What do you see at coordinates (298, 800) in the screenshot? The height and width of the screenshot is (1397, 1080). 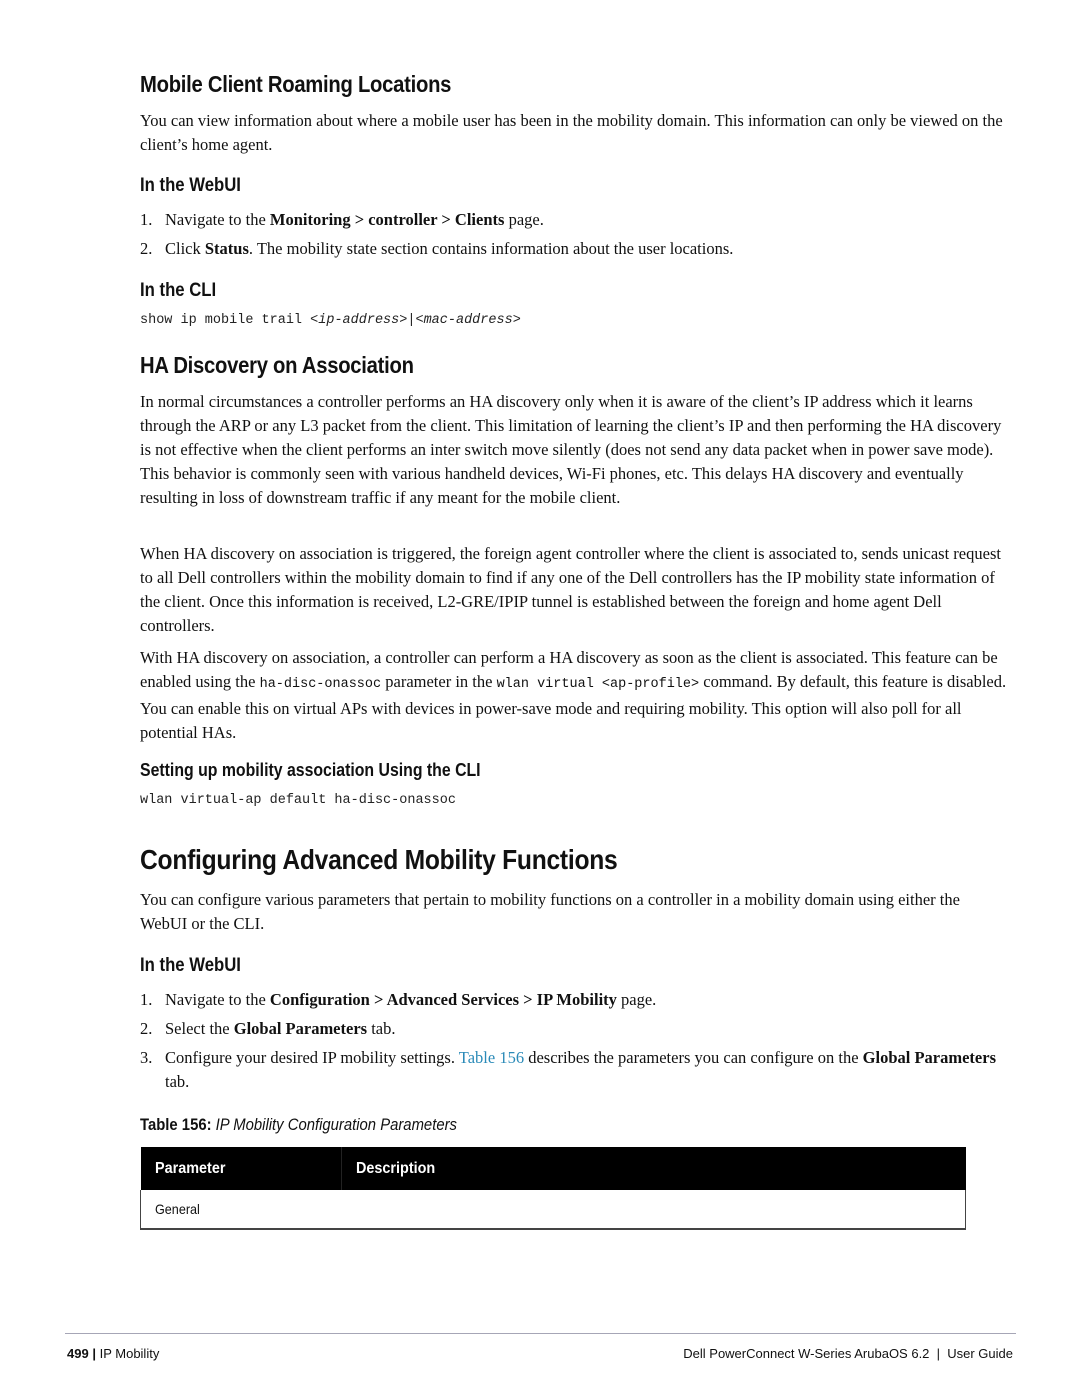 I see `ha-cli-command: wlan virtual-ap default ha-disc-onassoc` at bounding box center [298, 800].